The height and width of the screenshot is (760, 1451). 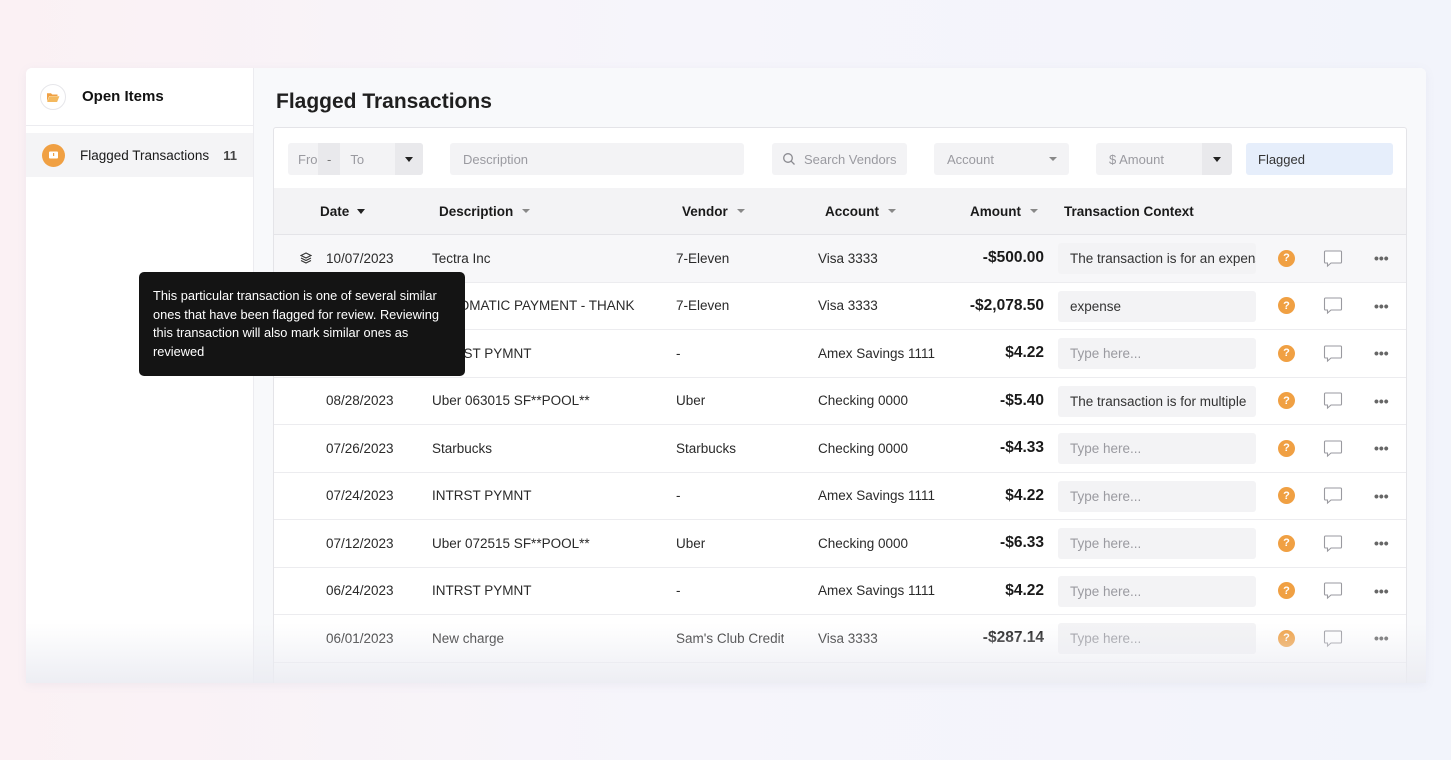 I want to click on date-dropdown-button, so click(x=409, y=159).